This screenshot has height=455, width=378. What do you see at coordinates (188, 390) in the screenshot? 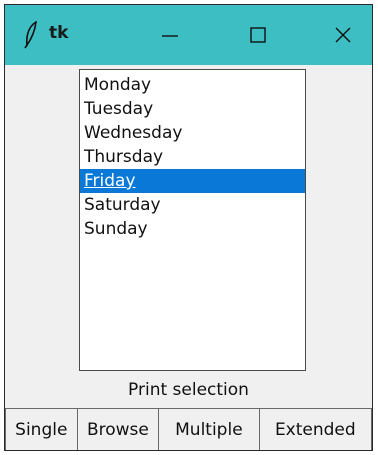
I see `print-selection-button: Print selection` at bounding box center [188, 390].